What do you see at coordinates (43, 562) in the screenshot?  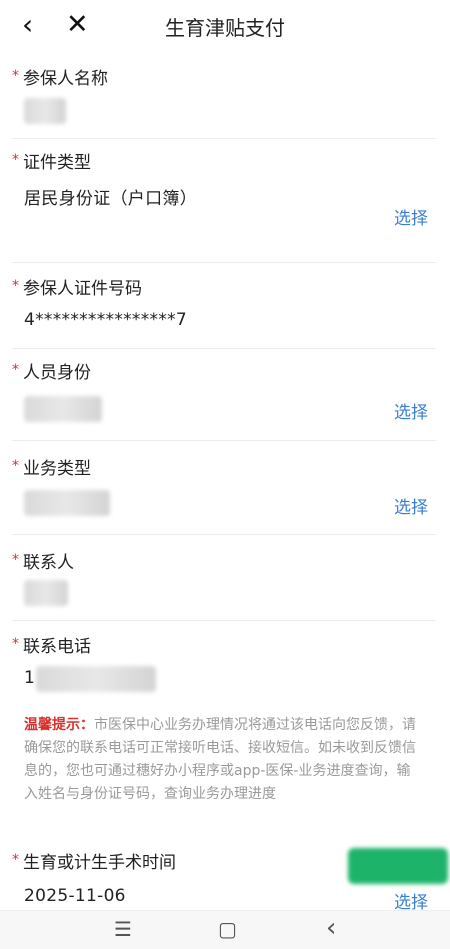 I see `contact-label: * 联系人` at bounding box center [43, 562].